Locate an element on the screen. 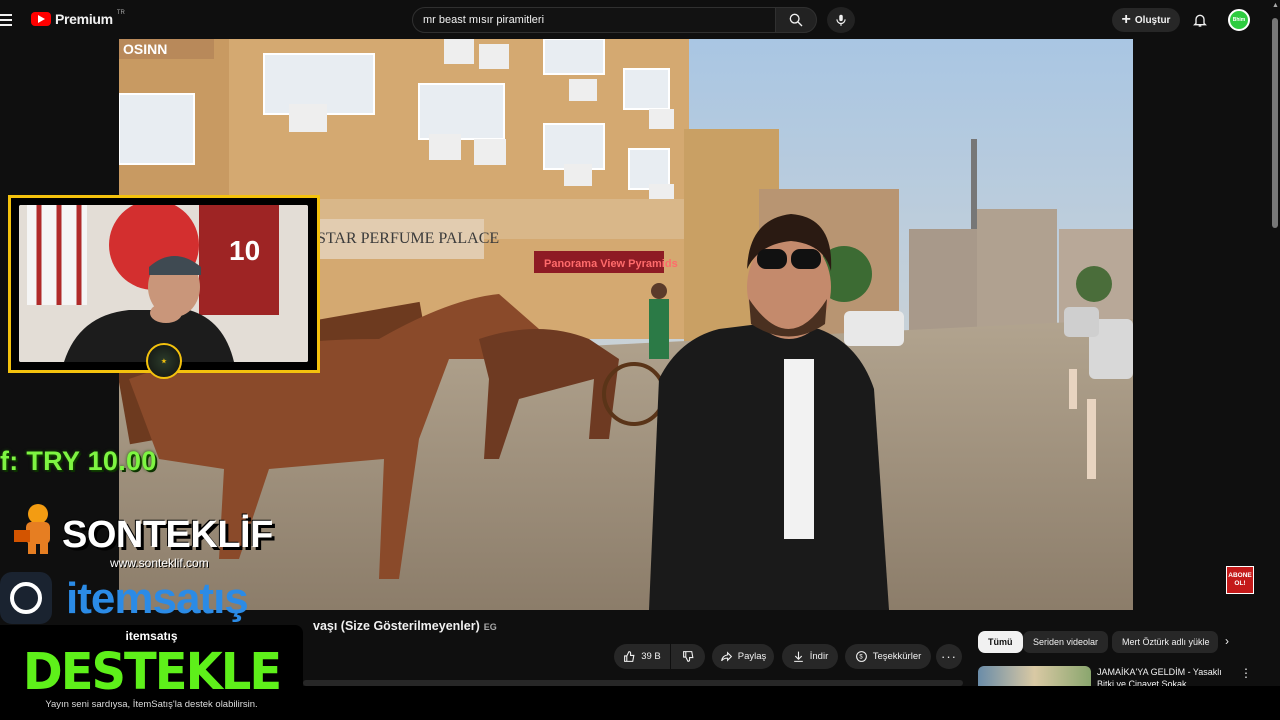 The width and height of the screenshot is (1280, 720). dislike-button is located at coordinates (688, 656).